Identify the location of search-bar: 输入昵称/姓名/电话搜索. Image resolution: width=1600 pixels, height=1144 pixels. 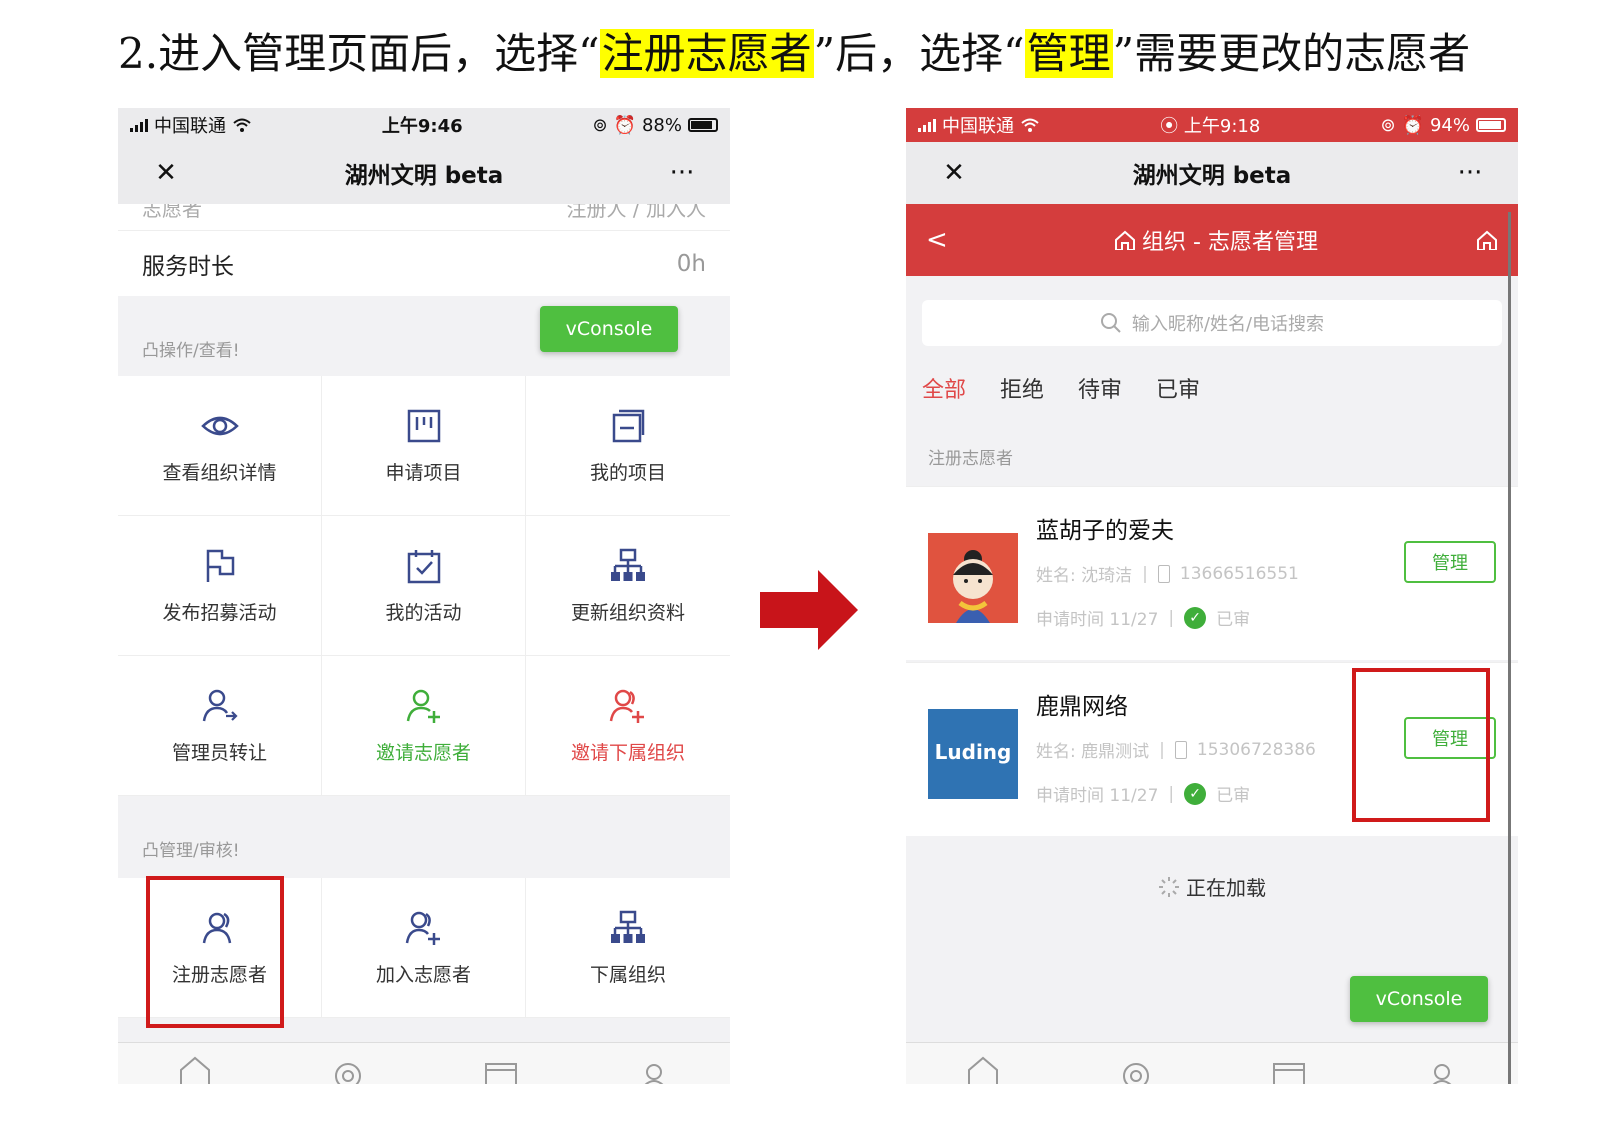
(1212, 323).